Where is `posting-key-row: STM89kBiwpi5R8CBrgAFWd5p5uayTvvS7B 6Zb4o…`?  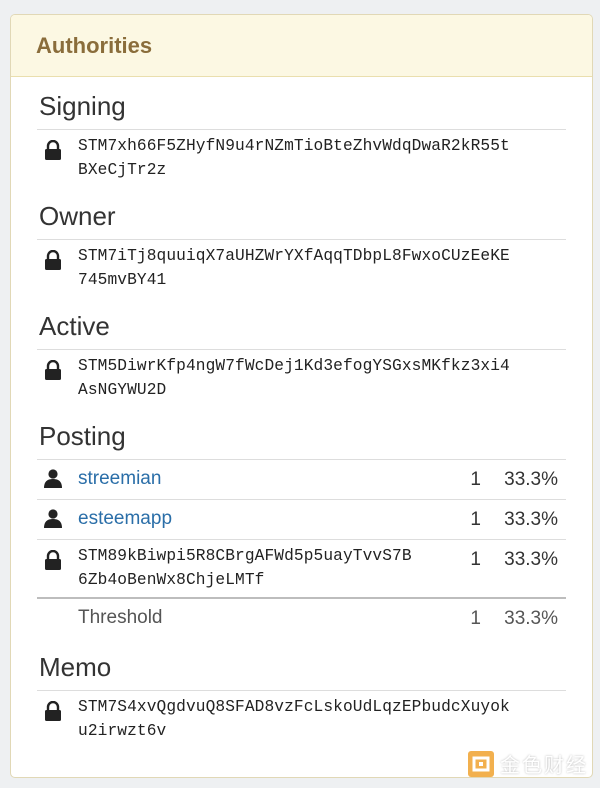
posting-key-row: STM89kBiwpi5R8CBrgAFWd5p5uayTvvS7B 6Zb4o… is located at coordinates (301, 568).